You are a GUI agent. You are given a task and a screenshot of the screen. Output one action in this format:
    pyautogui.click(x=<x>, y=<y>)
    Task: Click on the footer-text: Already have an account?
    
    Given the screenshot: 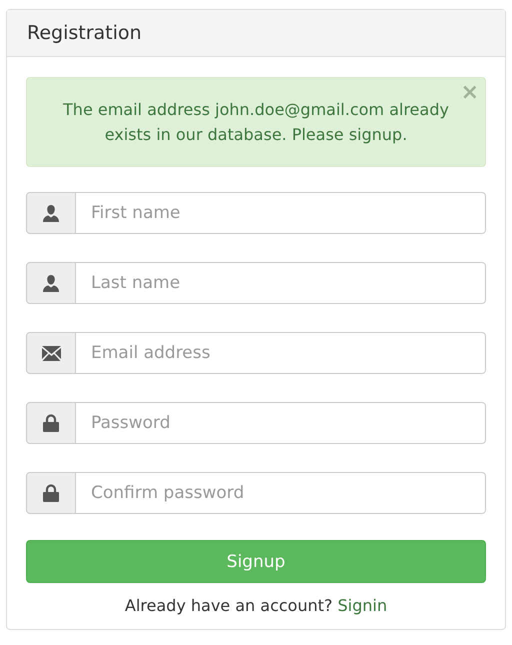 What is the action you would take?
    pyautogui.click(x=228, y=605)
    